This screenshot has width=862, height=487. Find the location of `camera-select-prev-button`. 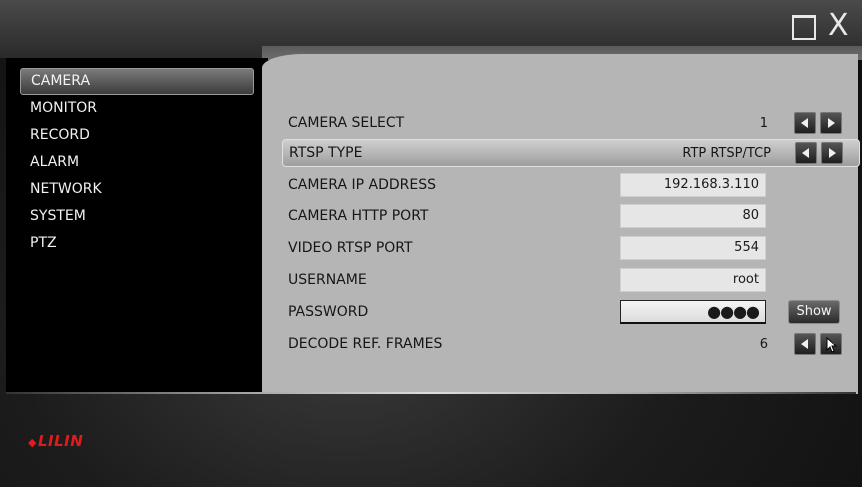

camera-select-prev-button is located at coordinates (805, 123).